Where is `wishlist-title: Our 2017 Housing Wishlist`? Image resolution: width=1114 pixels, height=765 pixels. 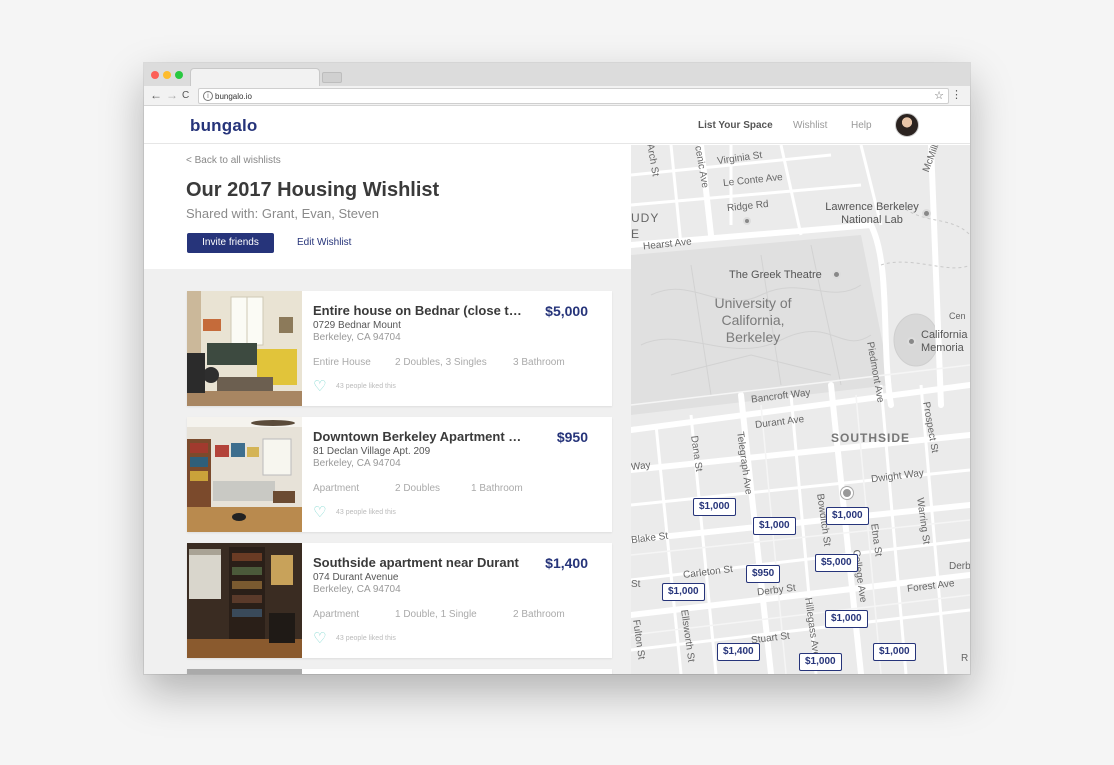 wishlist-title: Our 2017 Housing Wishlist is located at coordinates (313, 190).